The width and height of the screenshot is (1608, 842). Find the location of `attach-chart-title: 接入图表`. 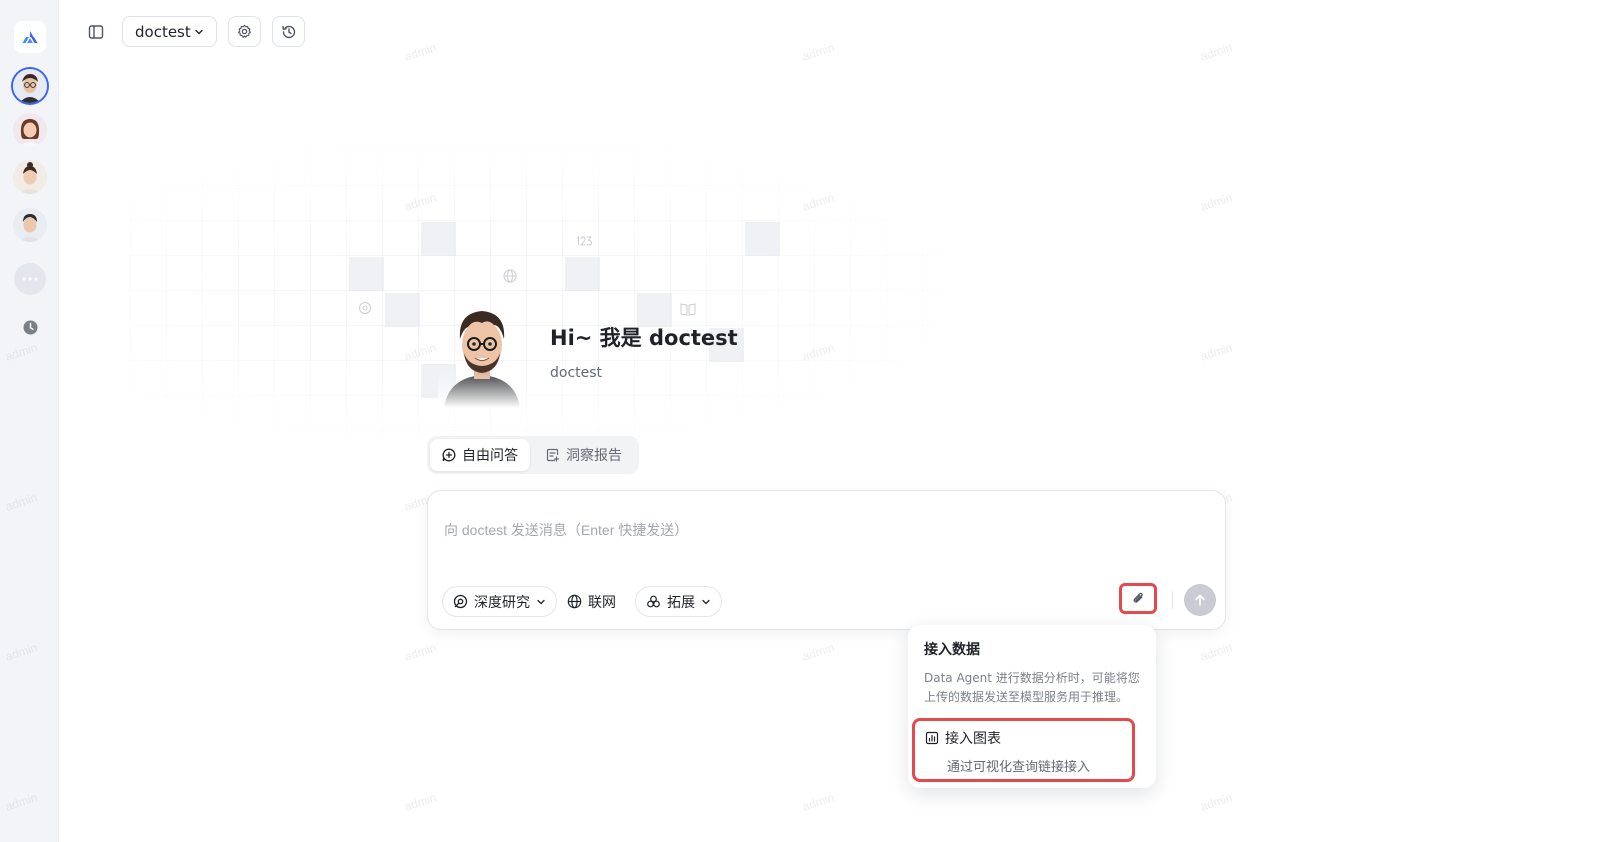

attach-chart-title: 接入图表 is located at coordinates (973, 739).